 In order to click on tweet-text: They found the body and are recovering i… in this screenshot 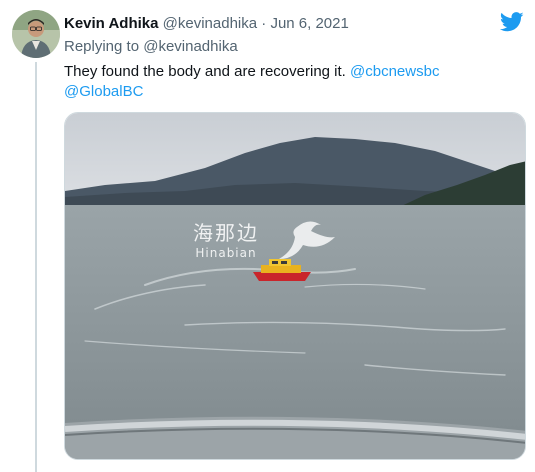, I will do `click(294, 82)`.